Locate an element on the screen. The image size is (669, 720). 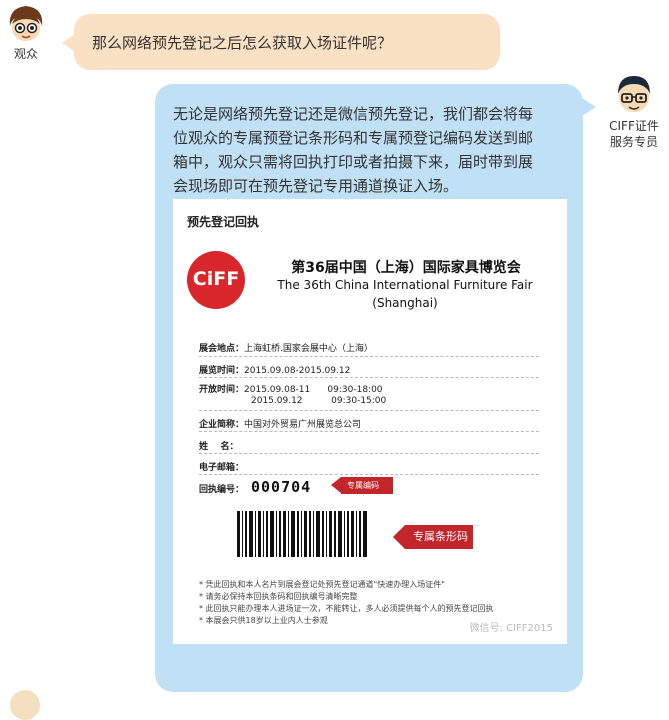
receipt-code-tag-text: 专属编码 is located at coordinates (363, 485).